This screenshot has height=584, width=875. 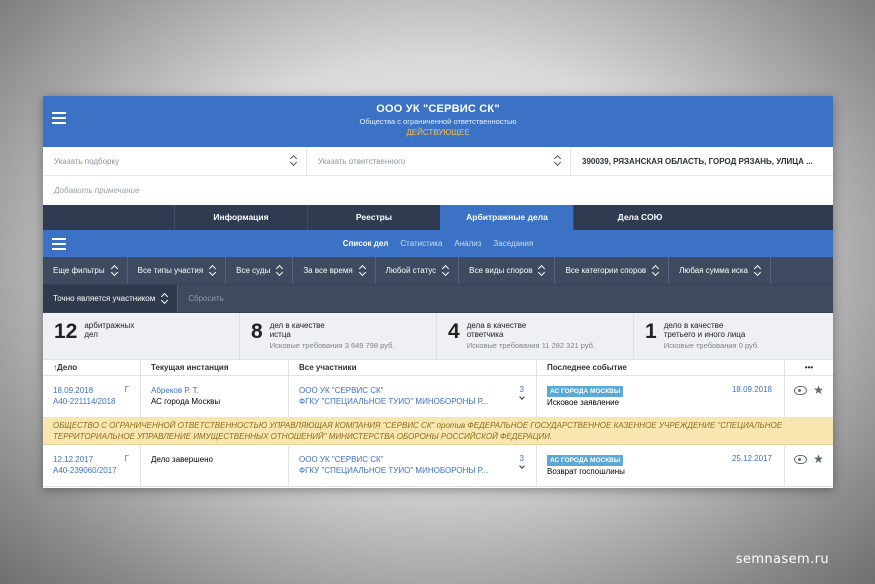 What do you see at coordinates (496, 325) in the screenshot?
I see `stat-label: дела в качестве` at bounding box center [496, 325].